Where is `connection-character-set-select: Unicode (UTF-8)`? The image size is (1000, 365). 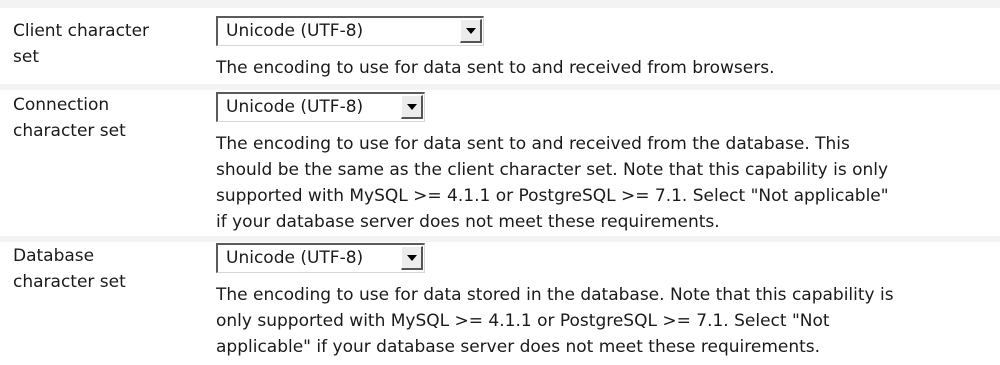
connection-character-set-select: Unicode (UTF-8) is located at coordinates (320, 107).